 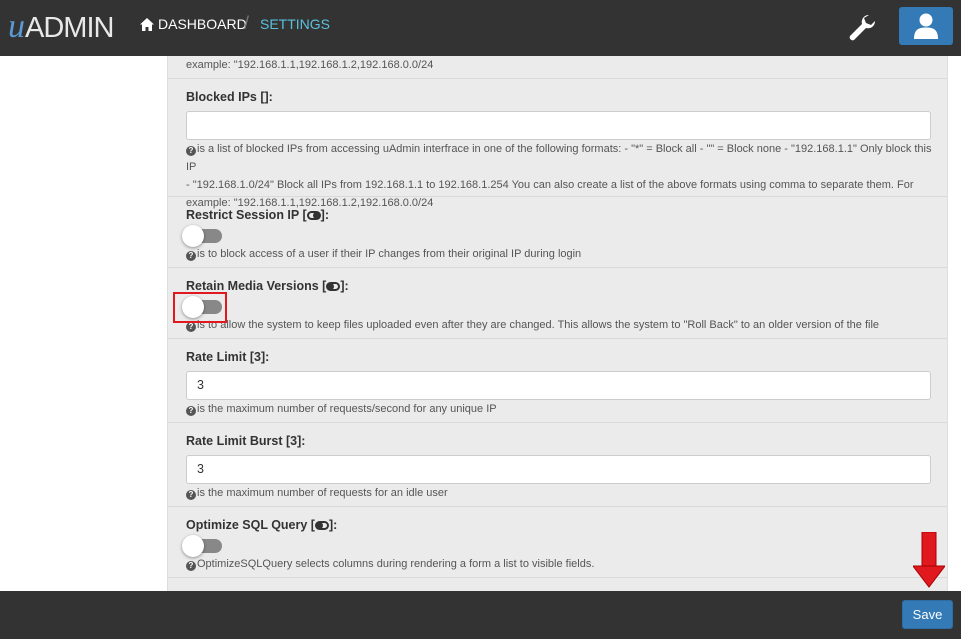 I want to click on rate-limit-burst-label: Rate Limit Burst [3]:, so click(x=246, y=441).